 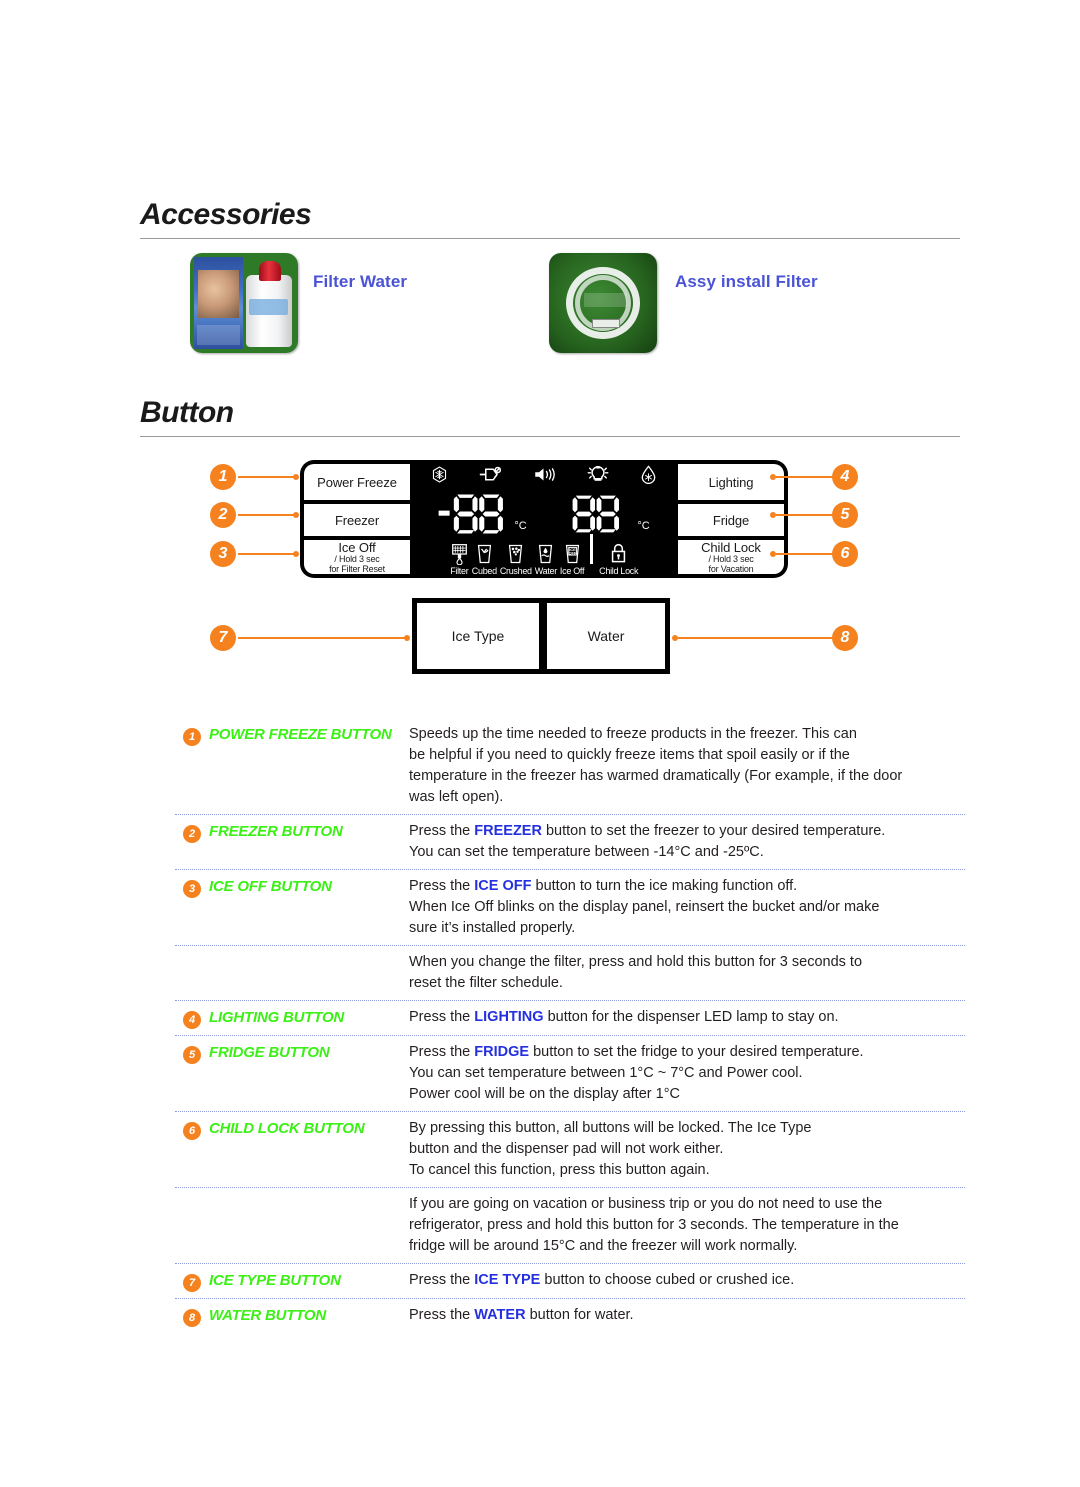 What do you see at coordinates (731, 482) in the screenshot?
I see `panel-button-lighting: Lighting` at bounding box center [731, 482].